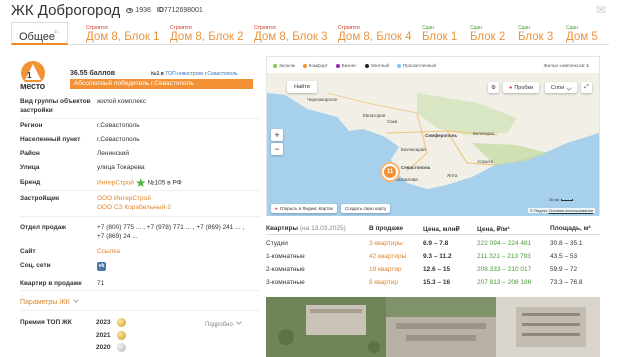 This screenshot has height=357, width=620. I want to click on legend-item: Комфорт, so click(315, 65).